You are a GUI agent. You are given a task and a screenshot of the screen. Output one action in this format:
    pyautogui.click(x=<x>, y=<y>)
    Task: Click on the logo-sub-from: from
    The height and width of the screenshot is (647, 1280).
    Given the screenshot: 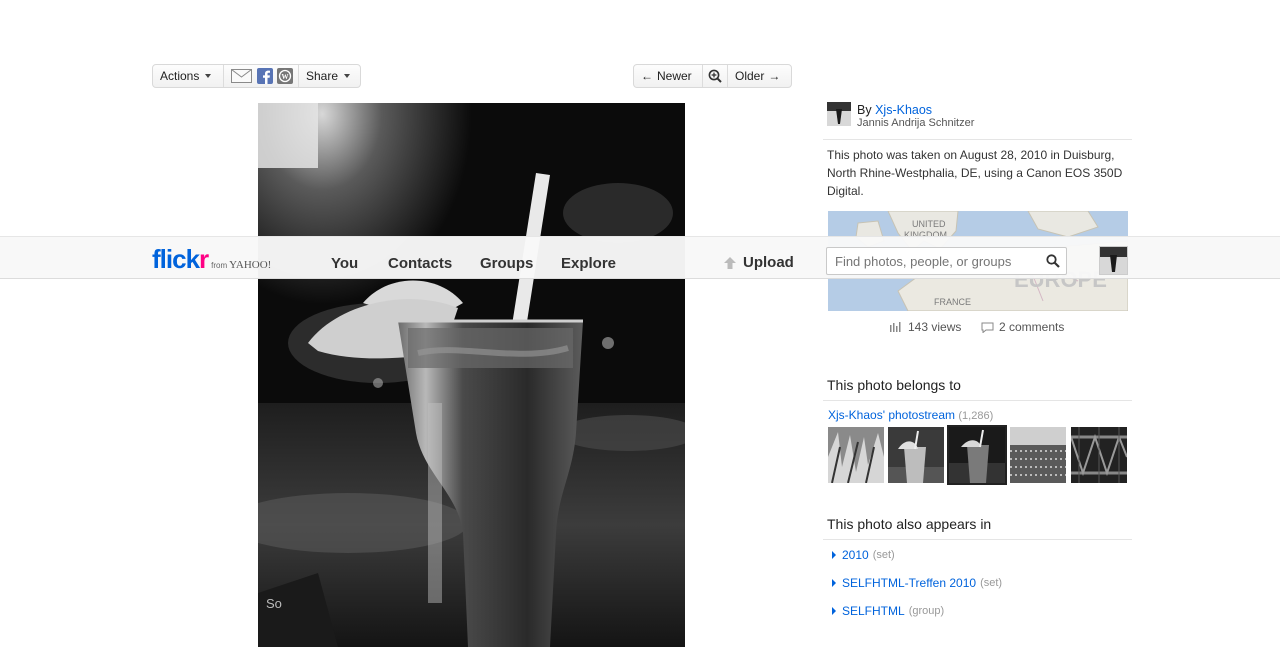 What is the action you would take?
    pyautogui.click(x=219, y=265)
    